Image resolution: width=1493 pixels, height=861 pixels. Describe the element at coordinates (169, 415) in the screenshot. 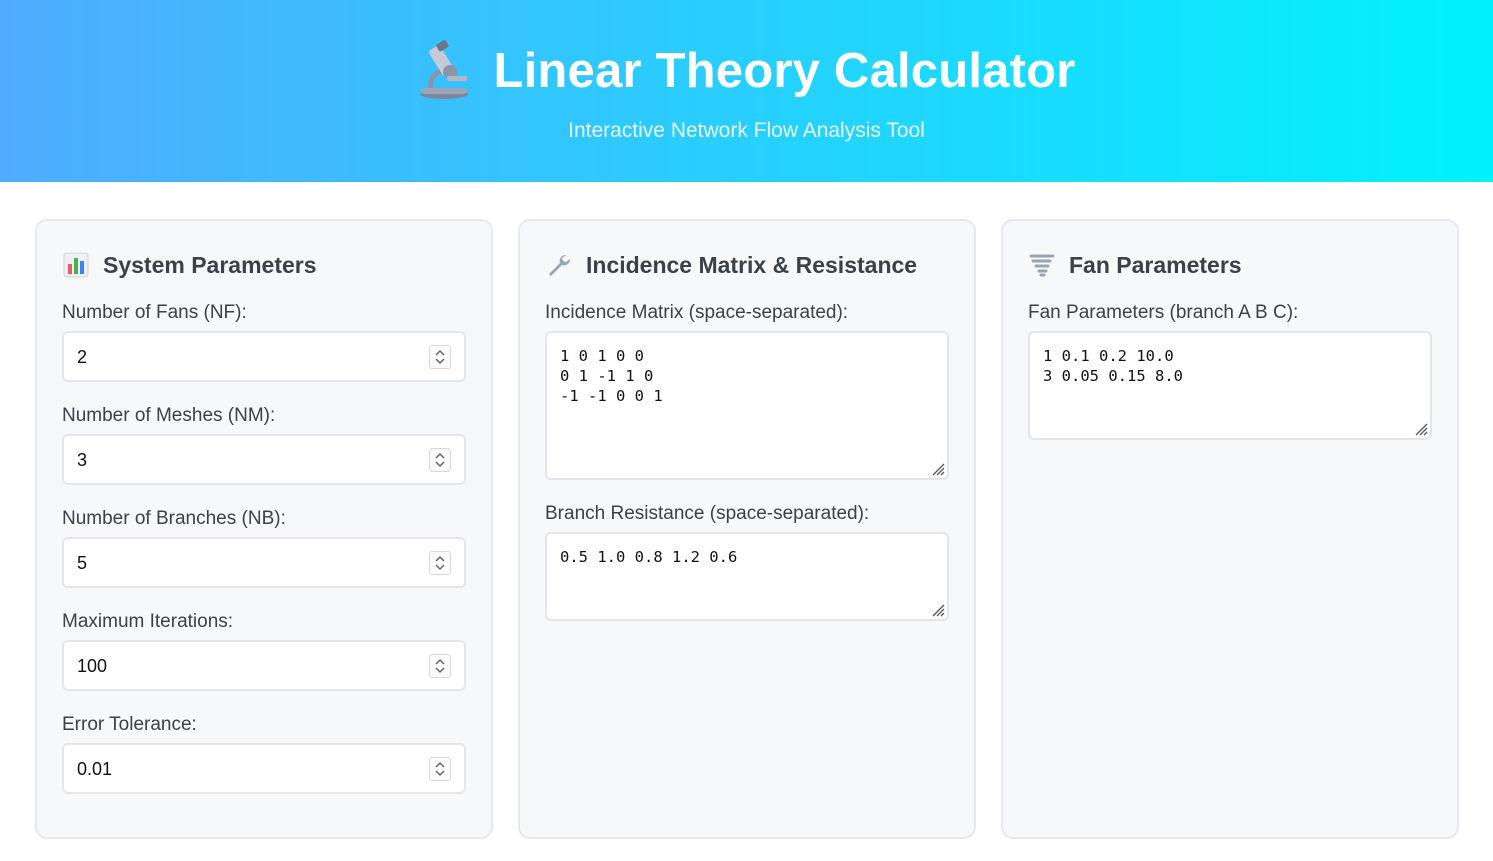

I see `meshes-label: Number of Meshes (NM):` at that location.